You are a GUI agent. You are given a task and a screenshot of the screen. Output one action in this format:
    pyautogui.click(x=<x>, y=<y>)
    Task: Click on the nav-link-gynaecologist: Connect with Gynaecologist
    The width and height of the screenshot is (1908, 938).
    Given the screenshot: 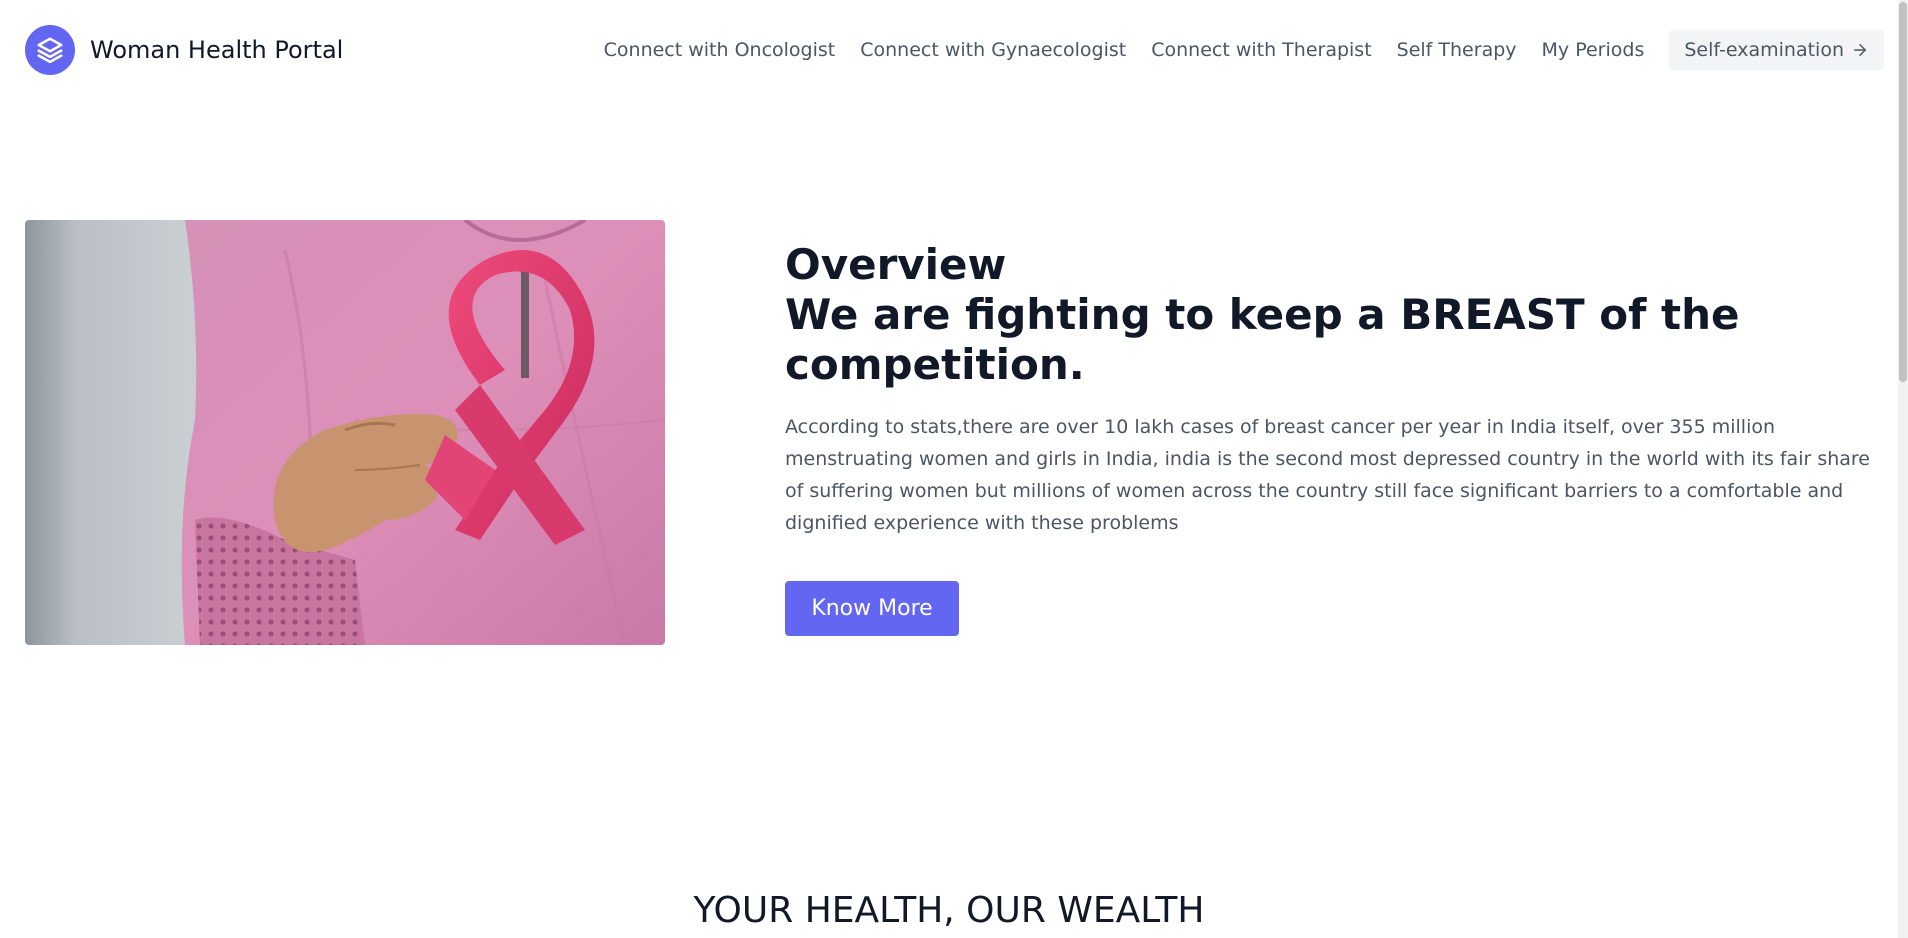 What is the action you would take?
    pyautogui.click(x=993, y=50)
    